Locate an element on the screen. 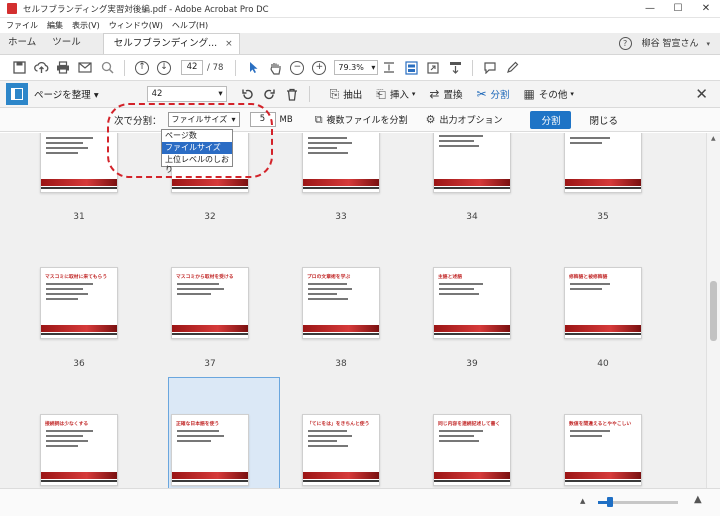 This screenshot has height=516, width=720. menu-file: ファイル is located at coordinates (22, 25).